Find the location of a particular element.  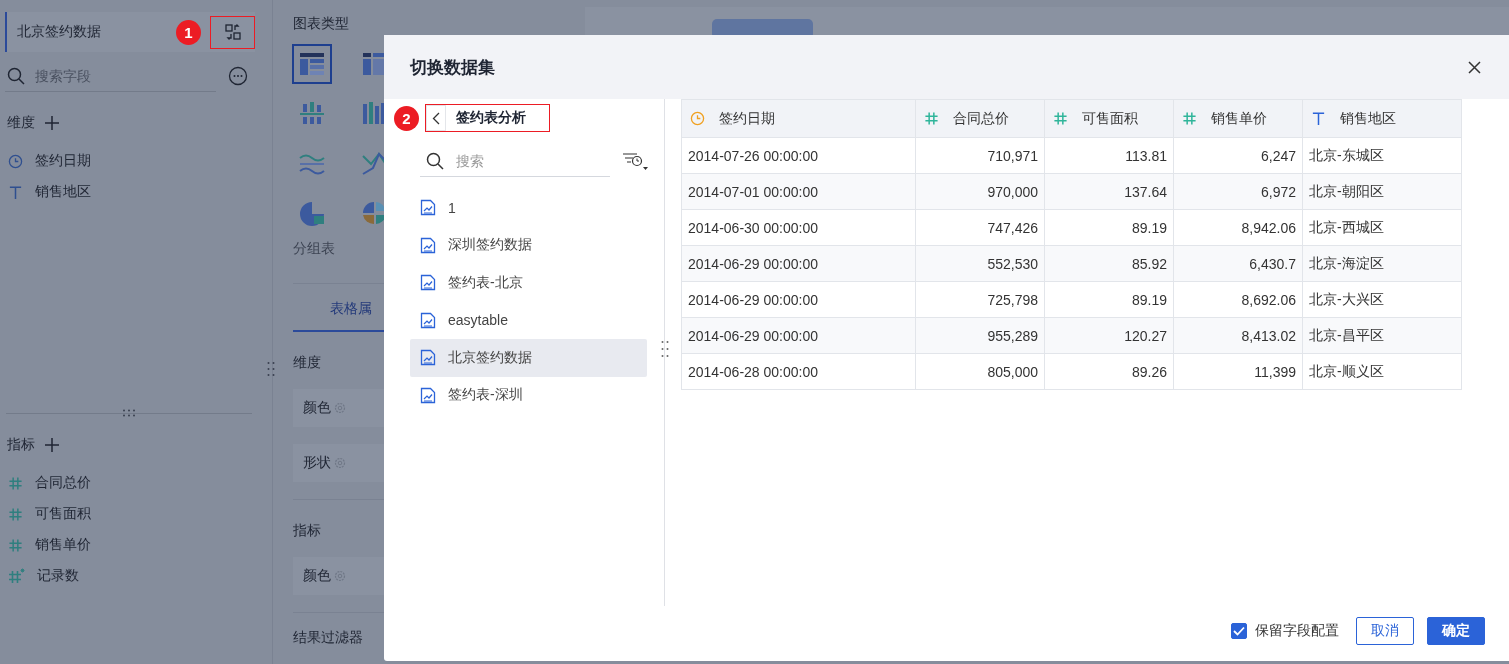

table-cell: 970,000 is located at coordinates (980, 191).